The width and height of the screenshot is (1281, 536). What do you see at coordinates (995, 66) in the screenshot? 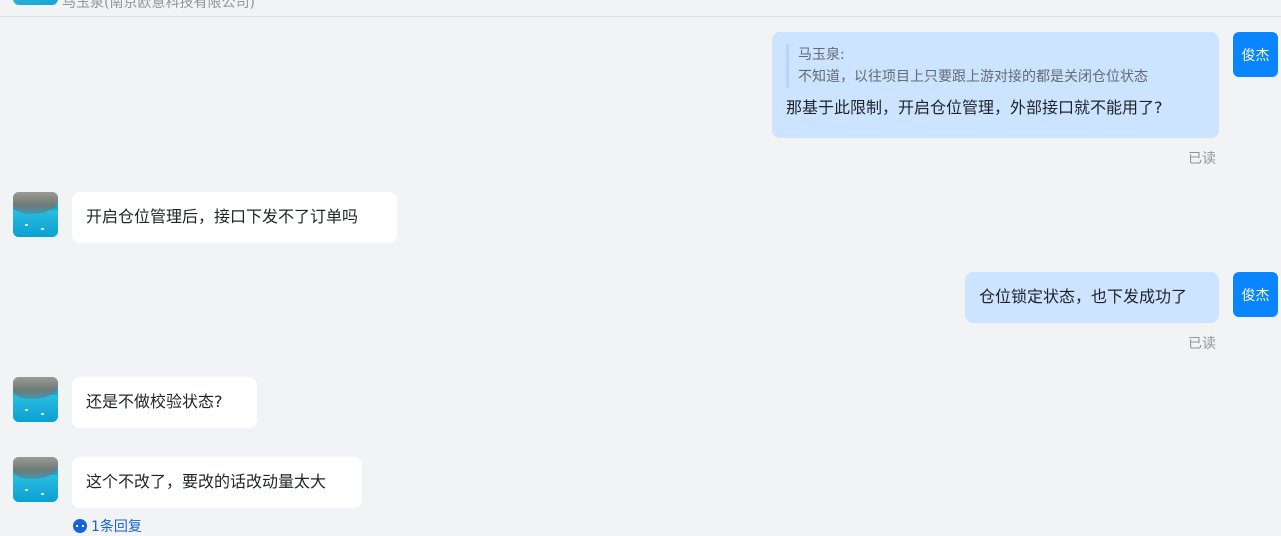
I see `quoted-message: 马玉泉: 不知道，以往项目上只要跟上游对接的都是关闭仓位状态` at bounding box center [995, 66].